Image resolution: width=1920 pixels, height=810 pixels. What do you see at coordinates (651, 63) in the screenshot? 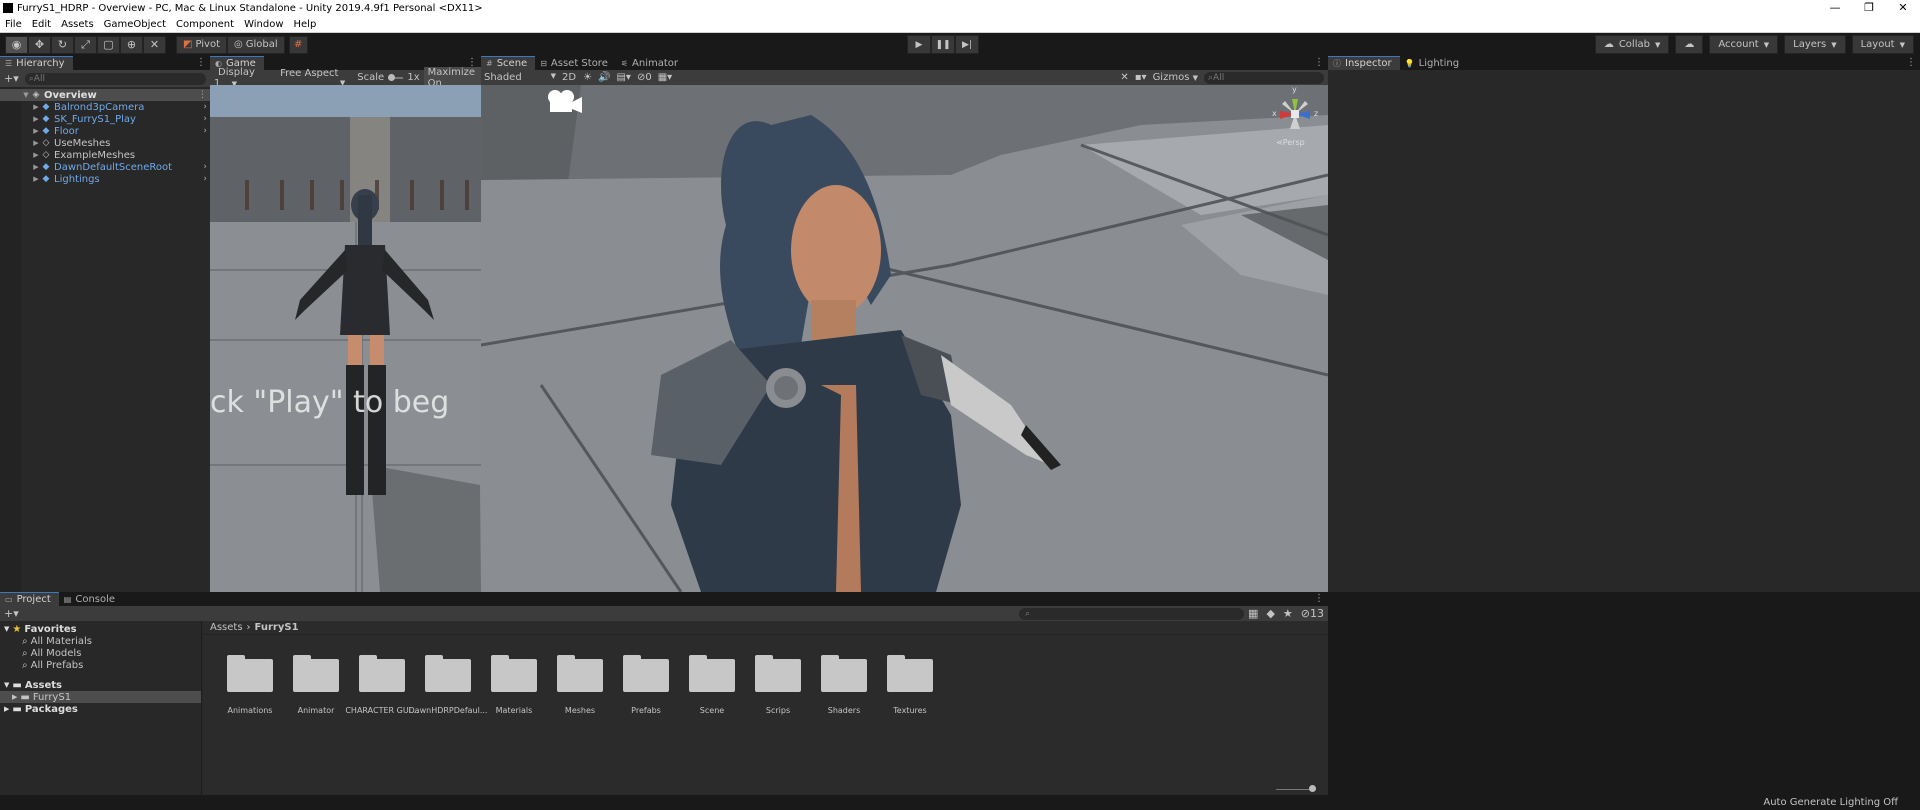
I see `tab-animator: ⚟ Animator` at bounding box center [651, 63].